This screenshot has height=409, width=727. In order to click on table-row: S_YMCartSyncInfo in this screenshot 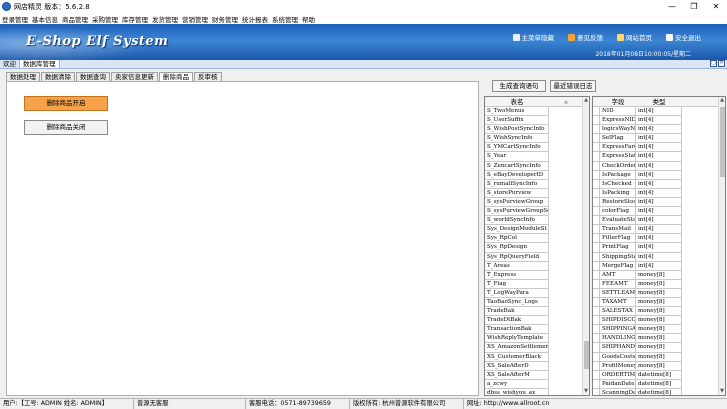, I will do `click(533, 148)`.